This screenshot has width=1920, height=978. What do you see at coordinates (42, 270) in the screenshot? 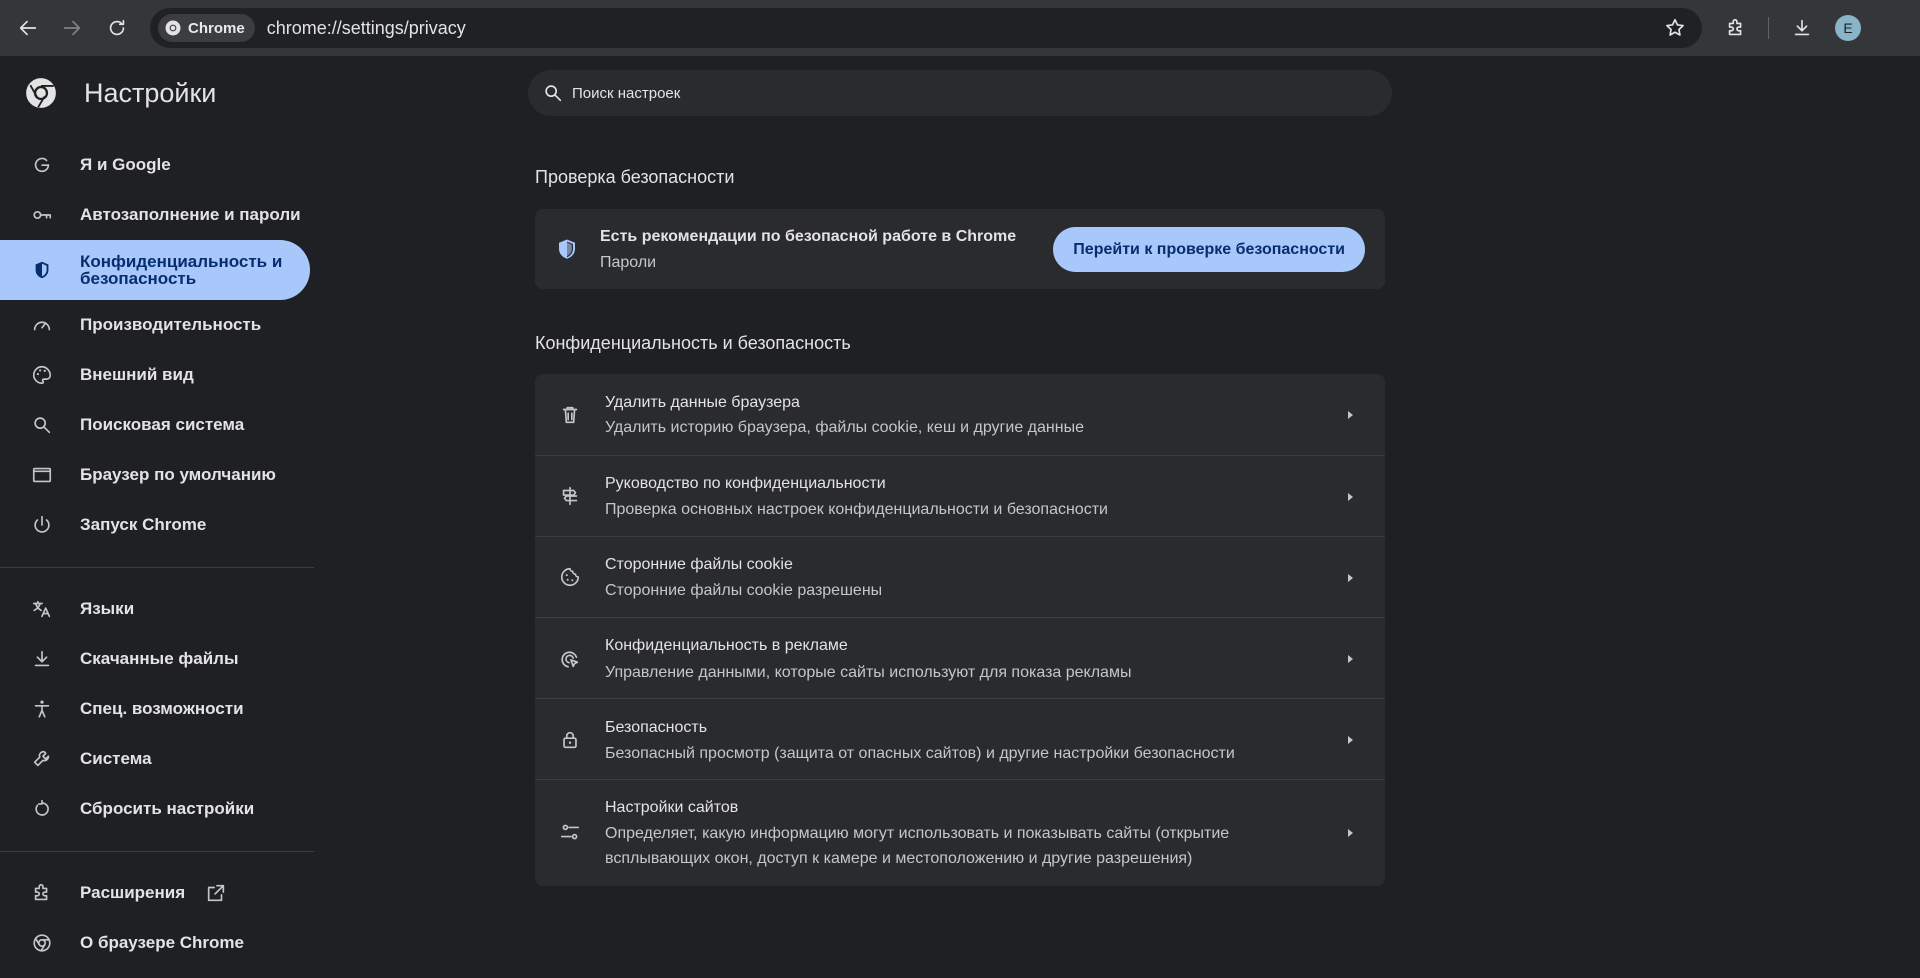
I see `shield-icon` at bounding box center [42, 270].